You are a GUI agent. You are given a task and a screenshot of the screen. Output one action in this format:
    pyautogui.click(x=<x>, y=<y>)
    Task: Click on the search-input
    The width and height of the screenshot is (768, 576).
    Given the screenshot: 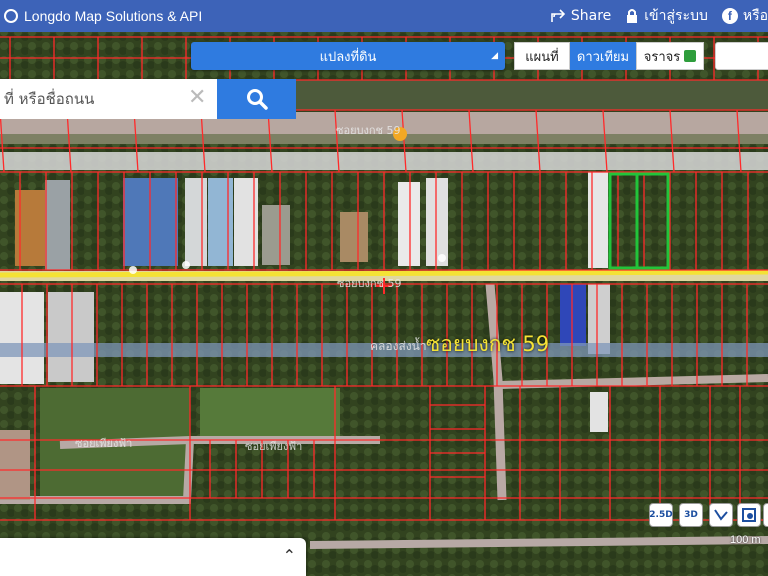 What is the action you would take?
    pyautogui.click(x=108, y=99)
    